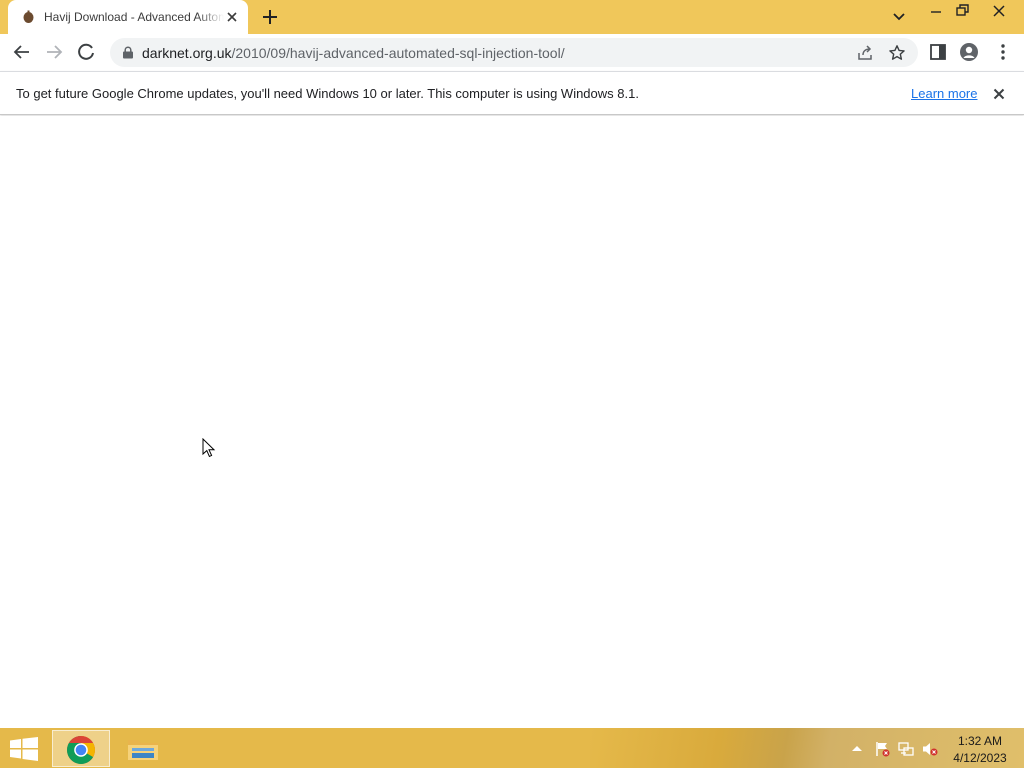 The width and height of the screenshot is (1024, 768). Describe the element at coordinates (980, 758) in the screenshot. I see `taskbar-clock-date: 4/12/2023` at that location.